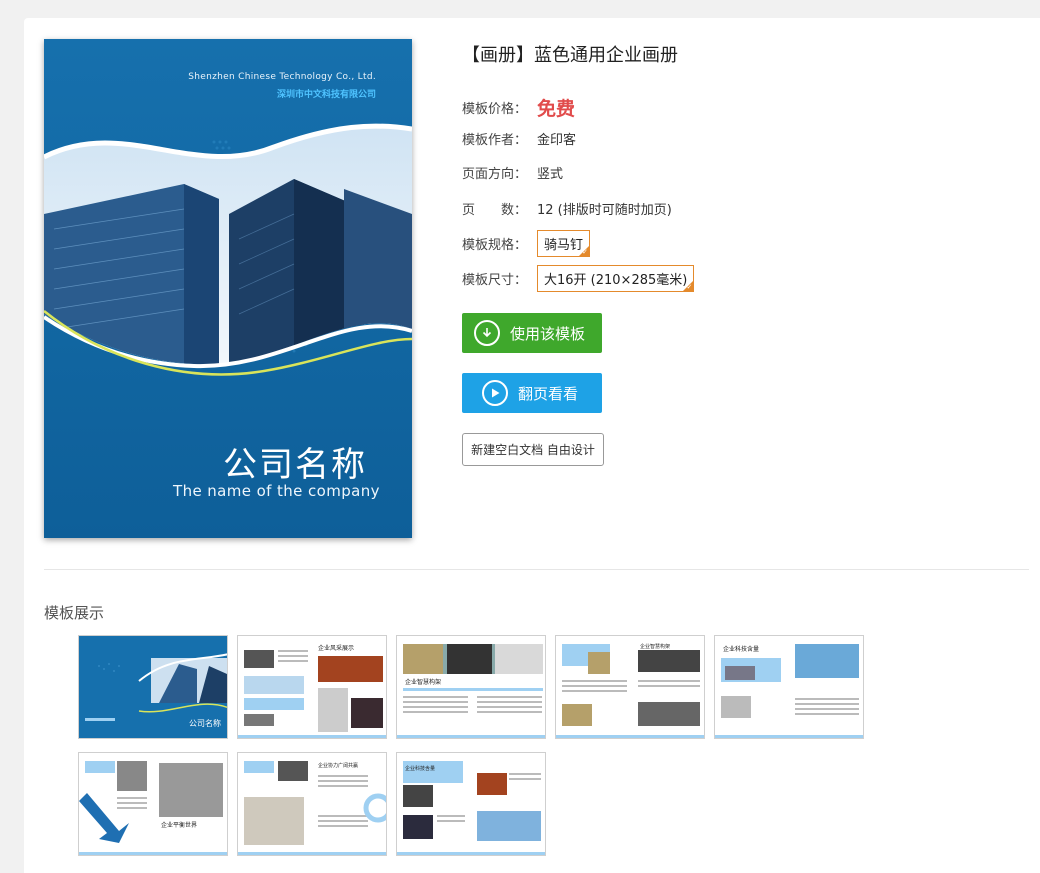 This screenshot has width=1040, height=873. I want to click on spec-value: 骑马钉, so click(564, 245).